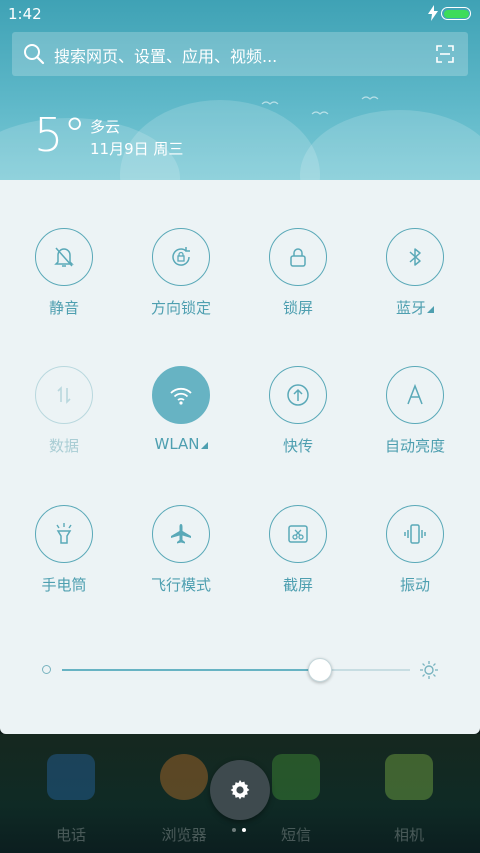 The height and width of the screenshot is (853, 480). I want to click on tile-screenshot: 截屏, so click(298, 555).